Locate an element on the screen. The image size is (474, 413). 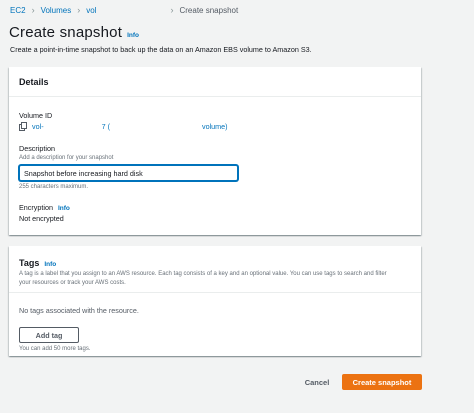
volume-id-prefix: vol- is located at coordinates (38, 126).